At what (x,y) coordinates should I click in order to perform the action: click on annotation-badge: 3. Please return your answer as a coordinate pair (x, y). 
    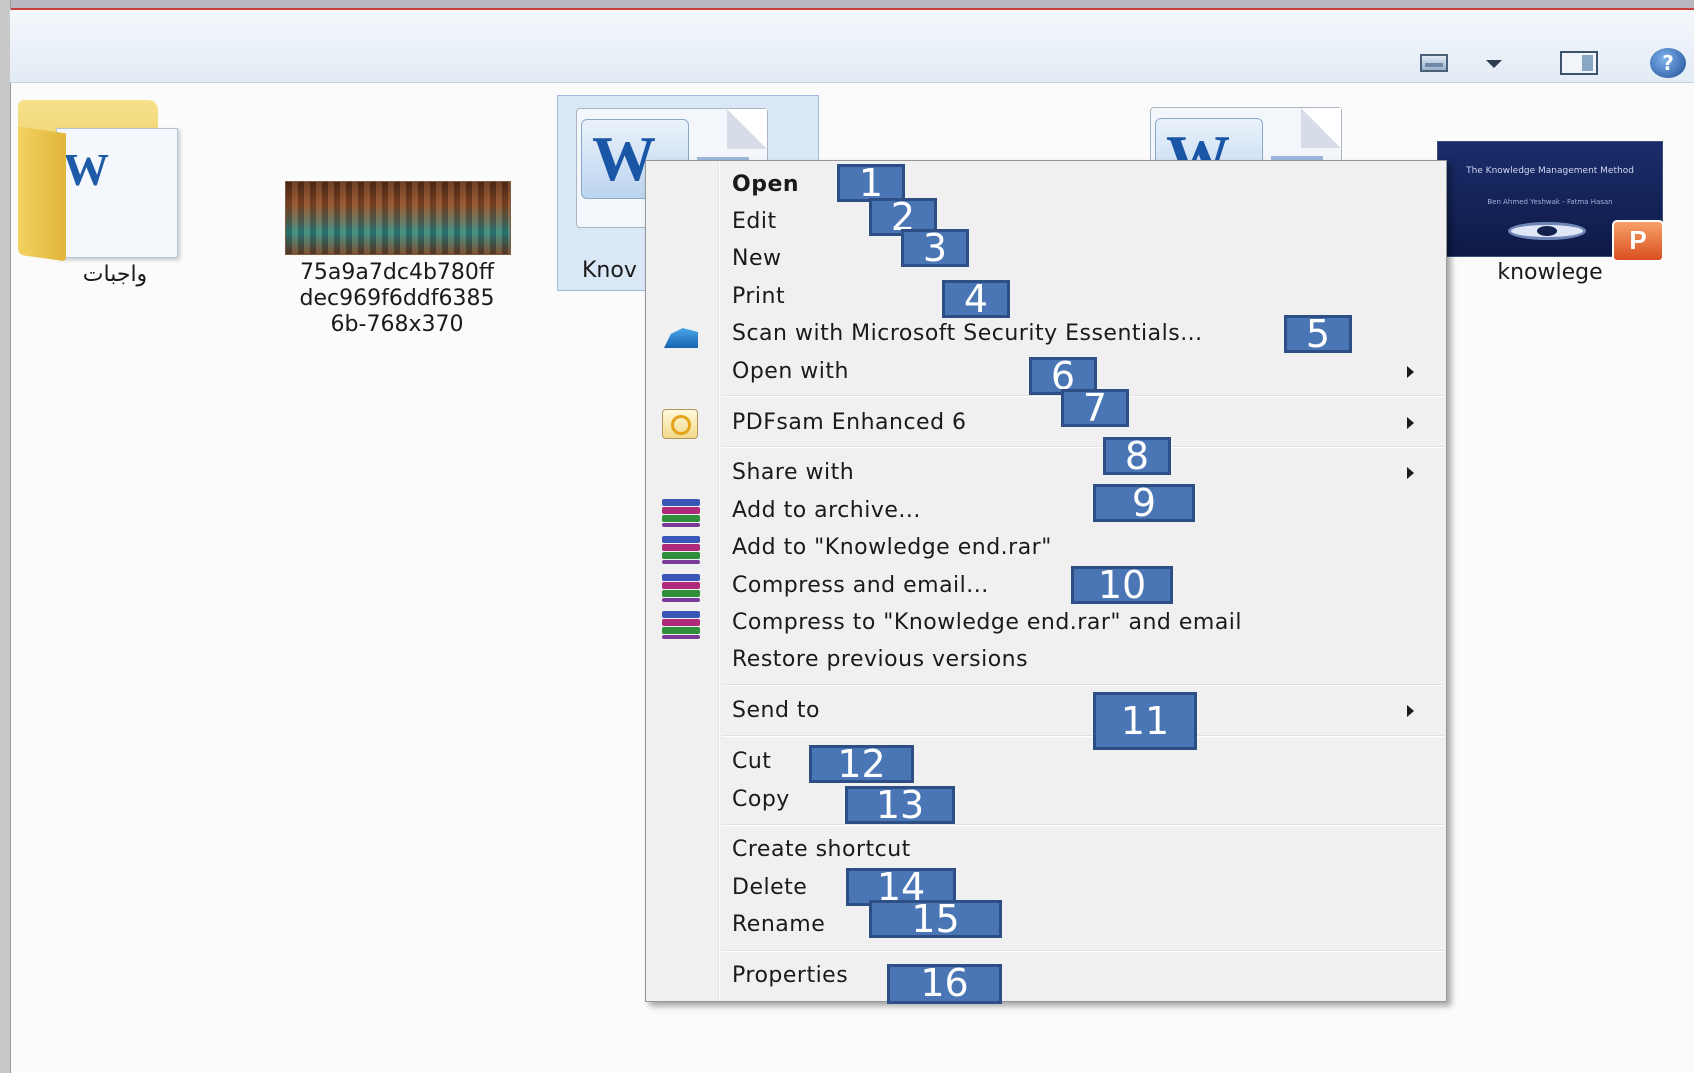
    Looking at the image, I should click on (935, 248).